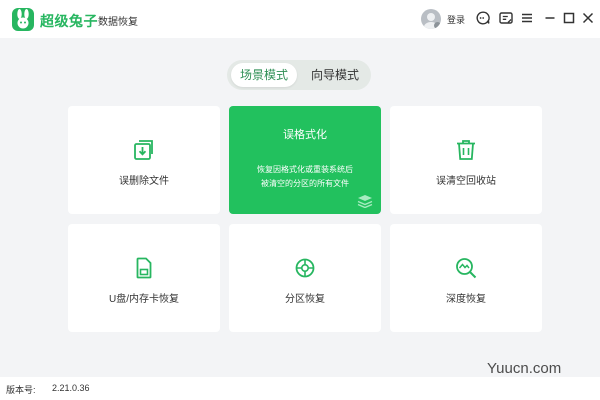 This screenshot has height=400, width=600. Describe the element at coordinates (569, 18) in the screenshot. I see `maximize-icon` at that location.